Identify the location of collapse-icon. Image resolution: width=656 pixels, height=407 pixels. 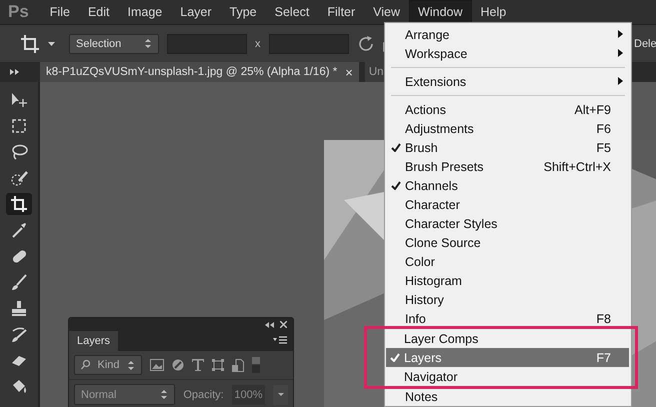
(269, 325).